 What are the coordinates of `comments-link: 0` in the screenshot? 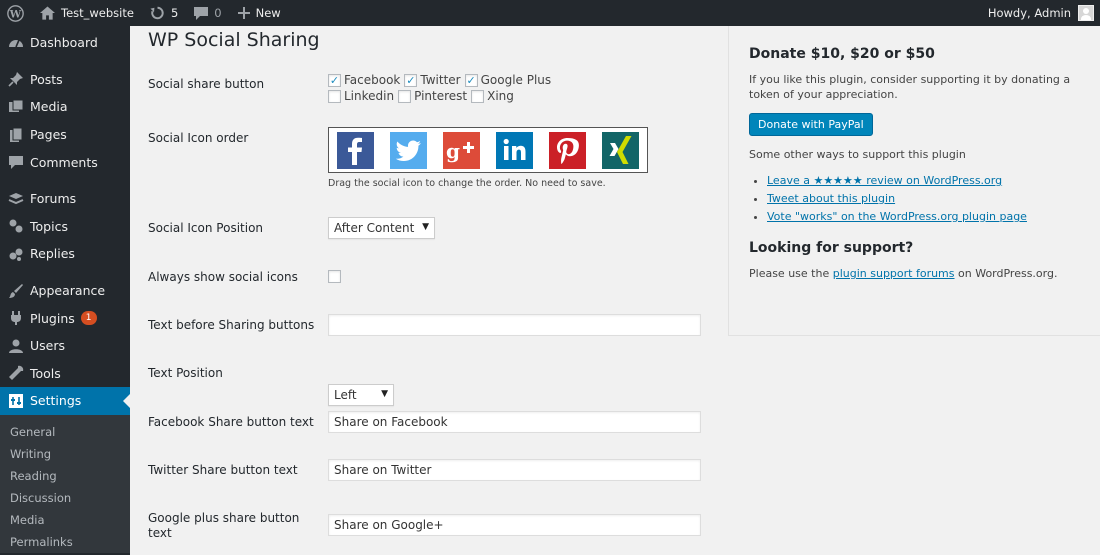 It's located at (207, 13).